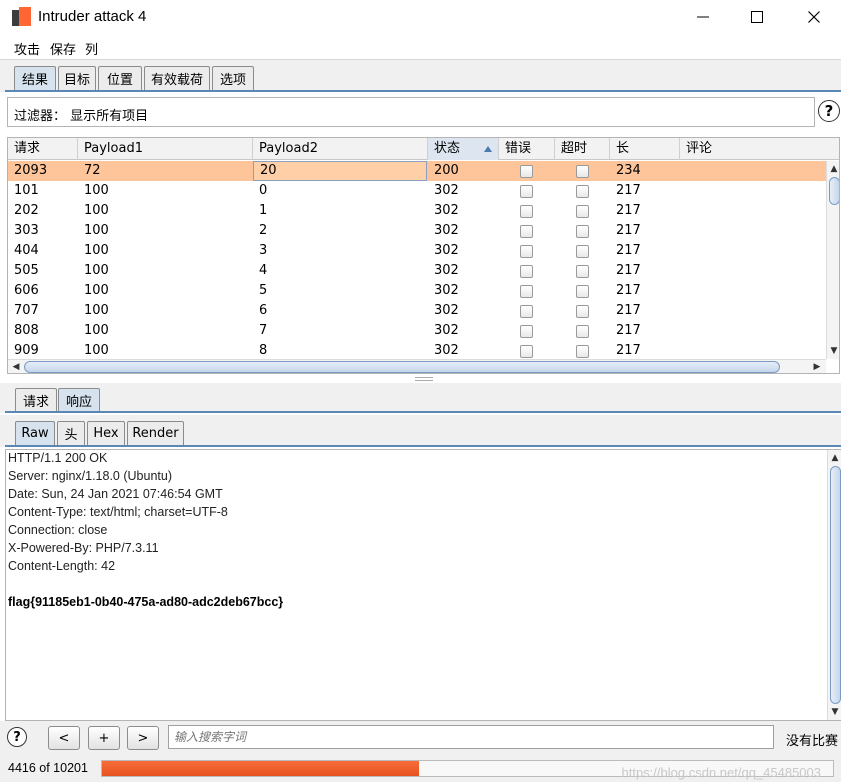 Image resolution: width=841 pixels, height=782 pixels. I want to click on cell-payload2: 20, so click(340, 171).